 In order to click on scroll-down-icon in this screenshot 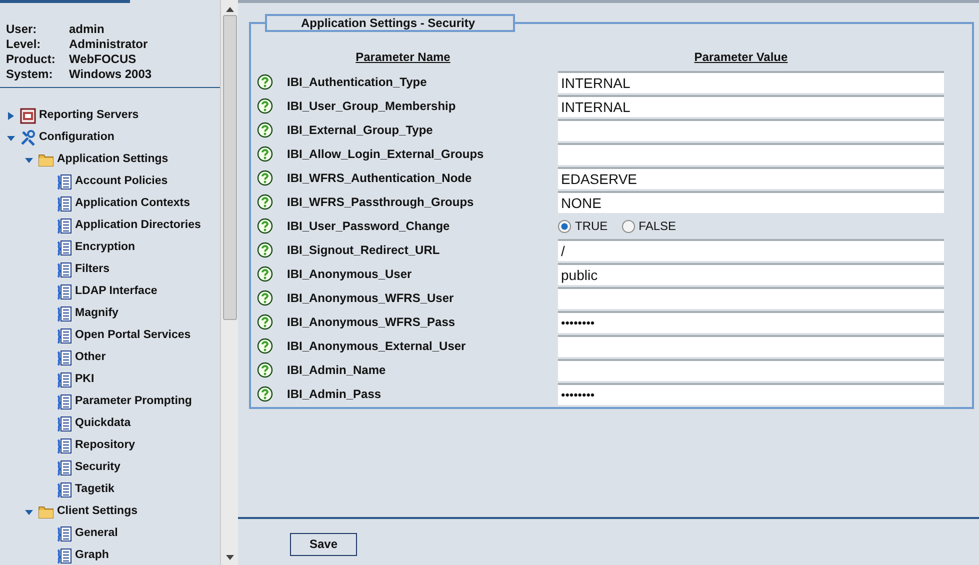, I will do `click(230, 558)`.